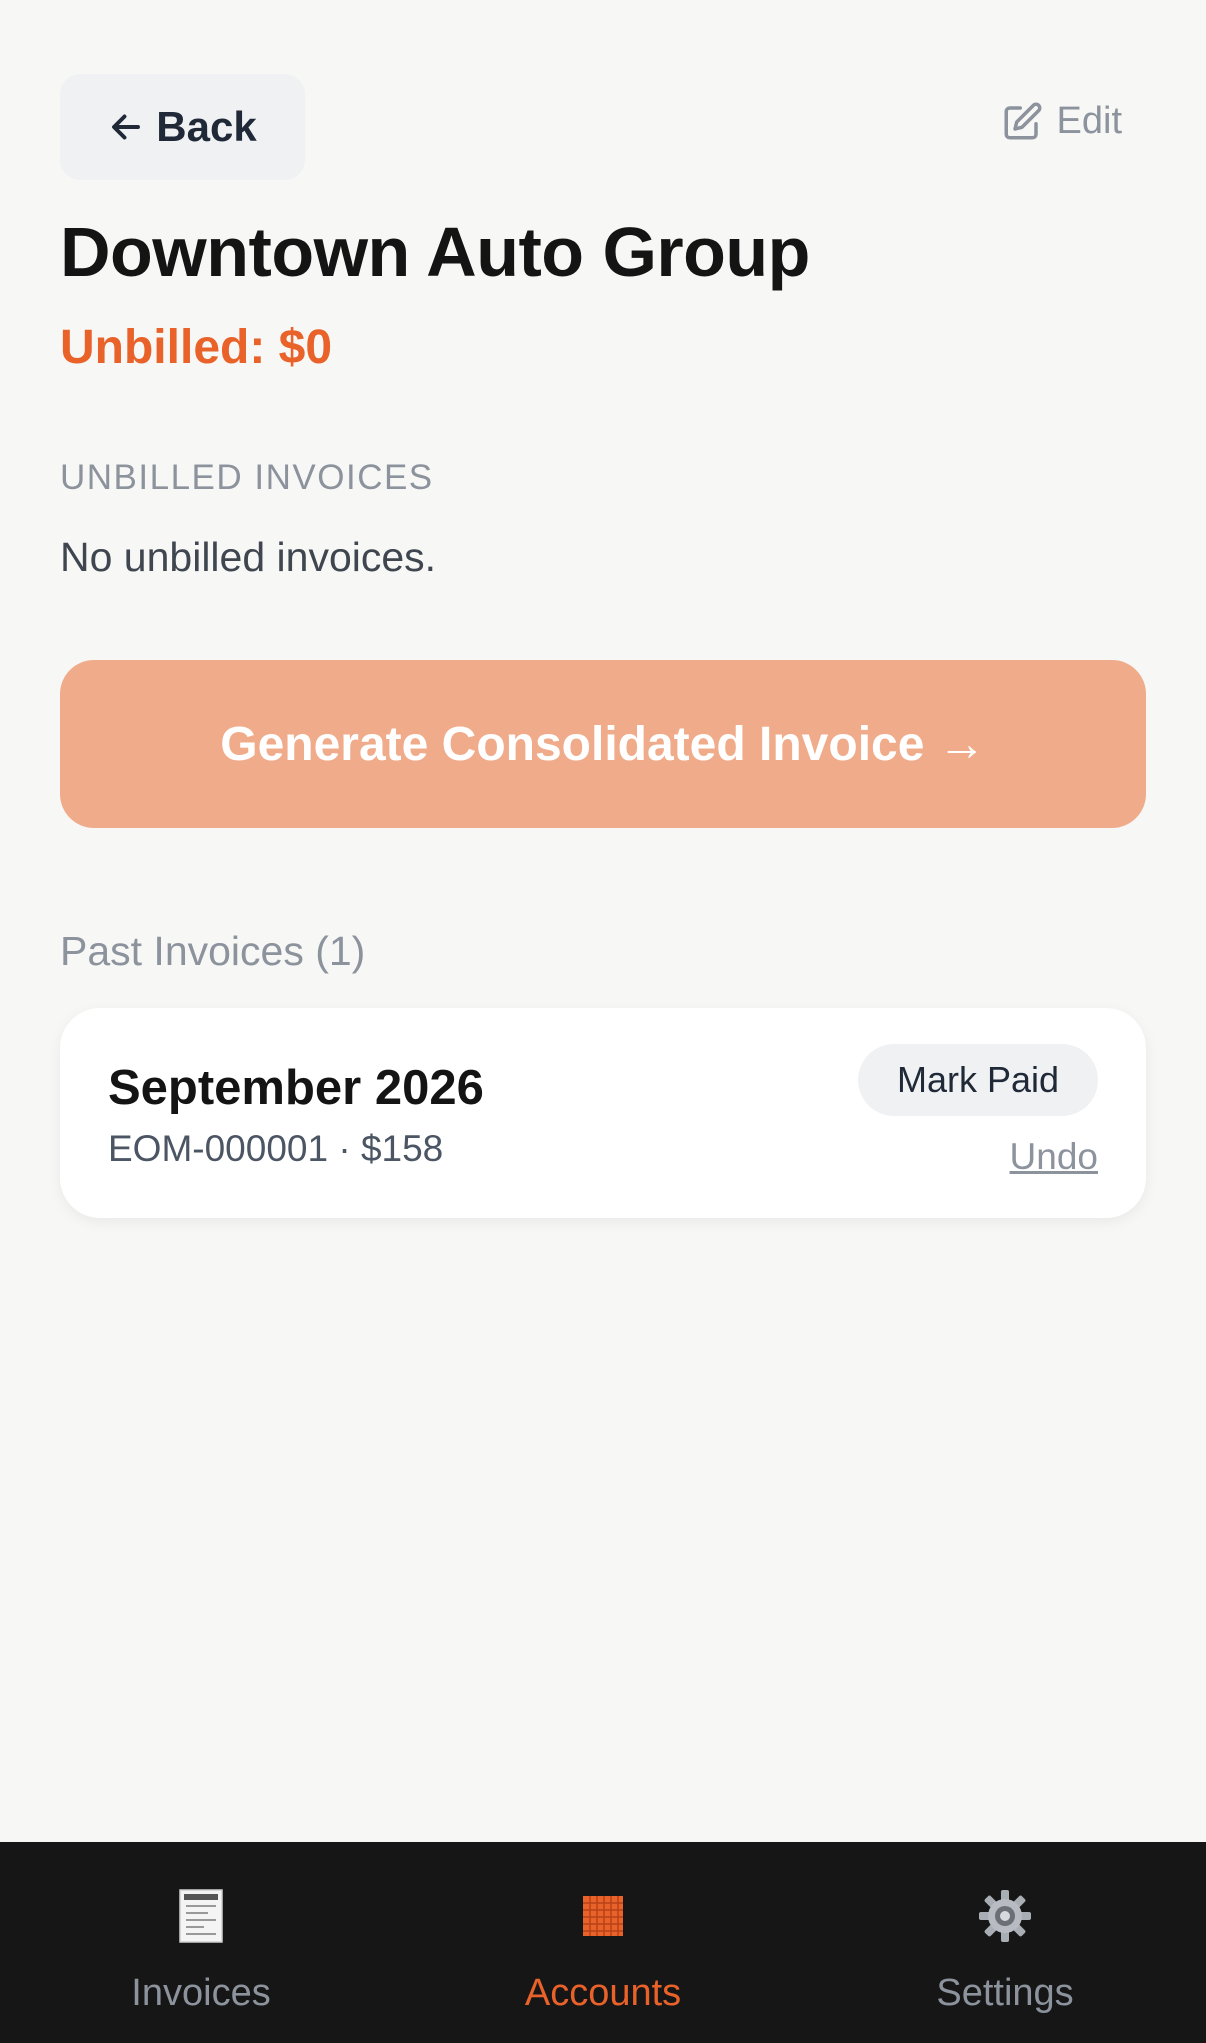  I want to click on tab-bar: Invoices Accounts Settings, so click(603, 1942).